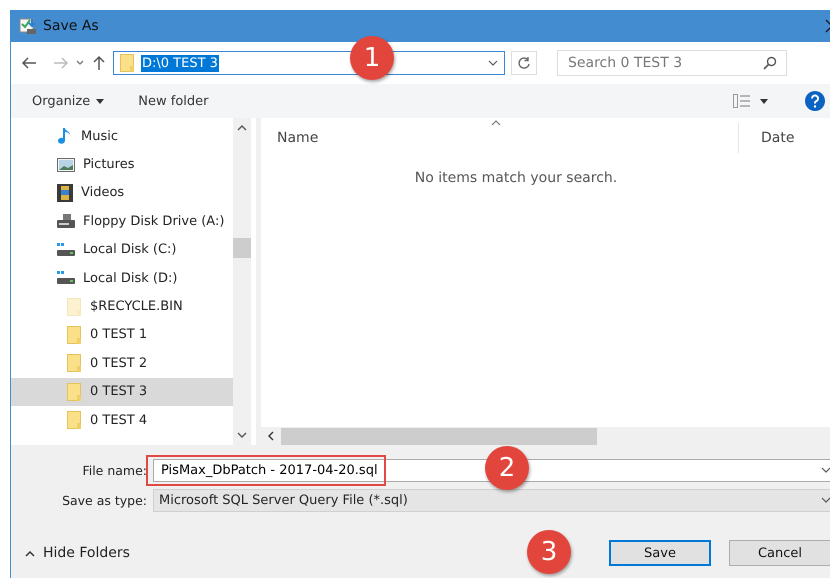 This screenshot has width=830, height=578. I want to click on chevron-up-icon, so click(30, 553).